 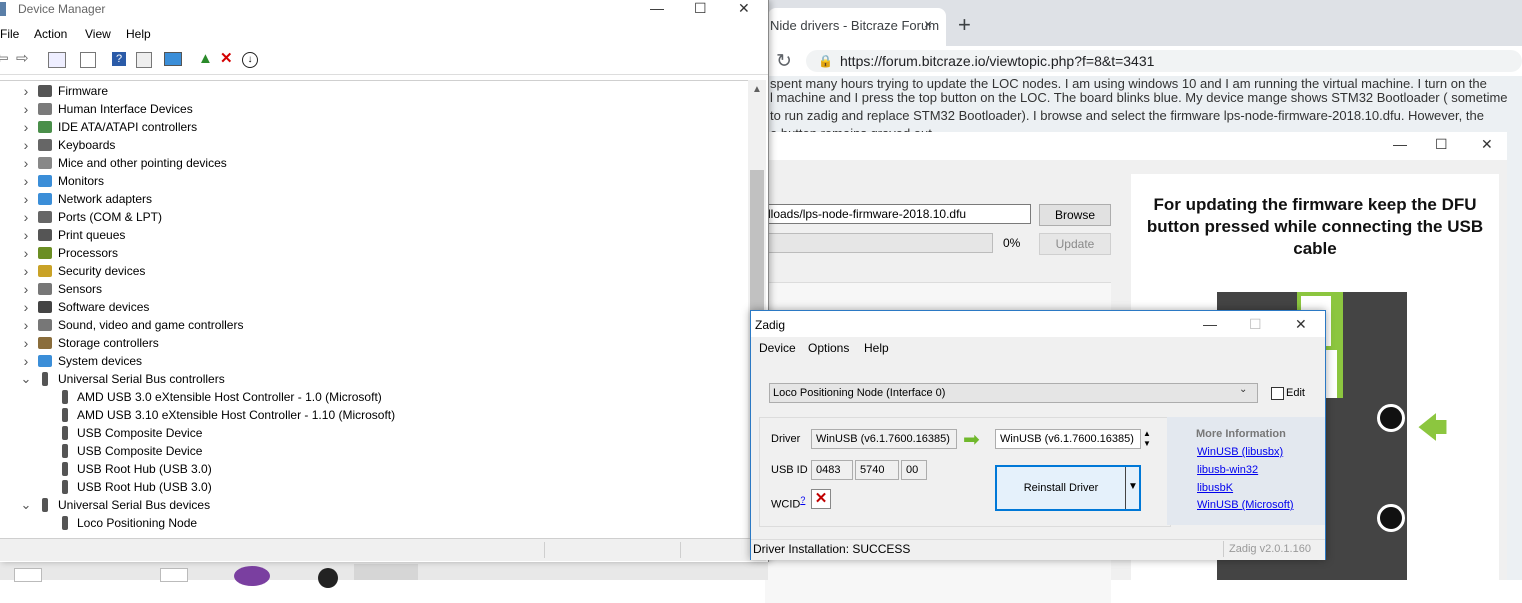 What do you see at coordinates (1147, 443) in the screenshot?
I see `spinner-down-icon: ▼` at bounding box center [1147, 443].